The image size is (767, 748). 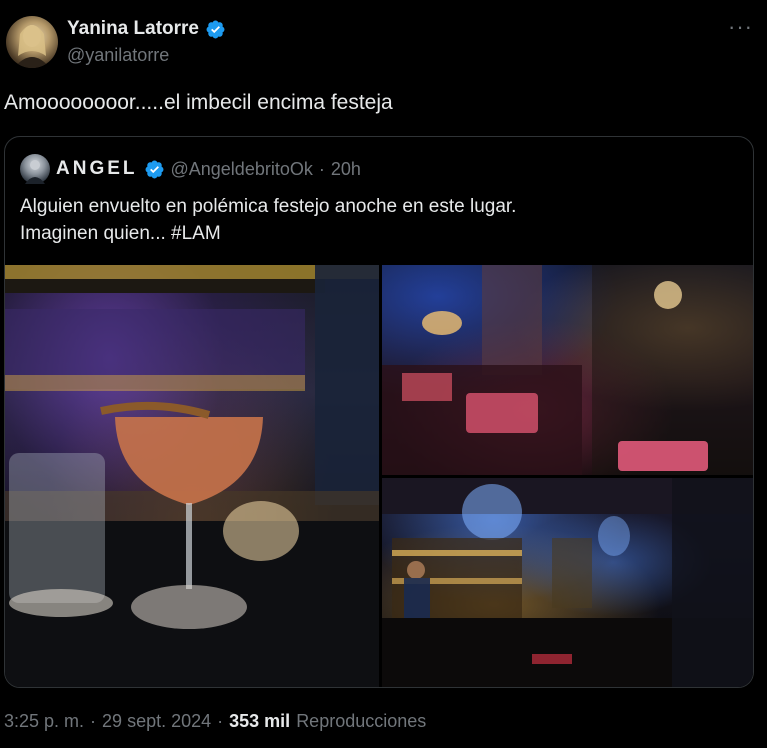 What do you see at coordinates (156, 721) in the screenshot?
I see `tweet-date: 29 sept. 2024` at bounding box center [156, 721].